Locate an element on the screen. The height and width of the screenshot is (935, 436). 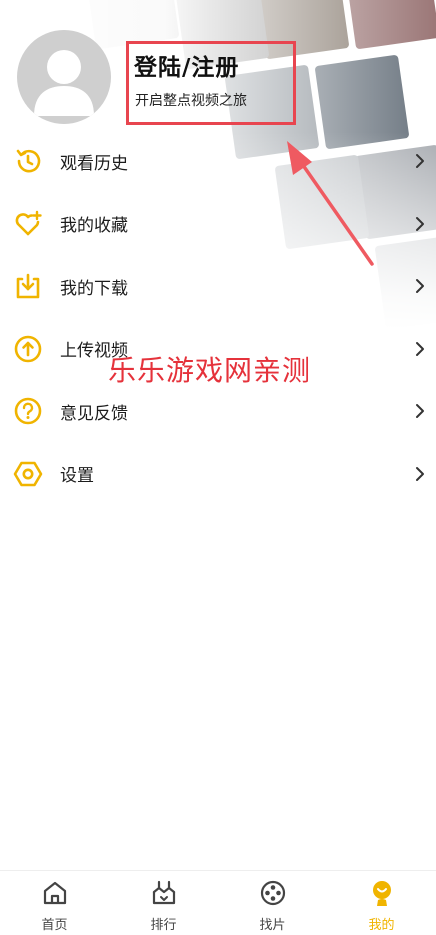
menu-label-favorites: 我的收藏 is located at coordinates (94, 226).